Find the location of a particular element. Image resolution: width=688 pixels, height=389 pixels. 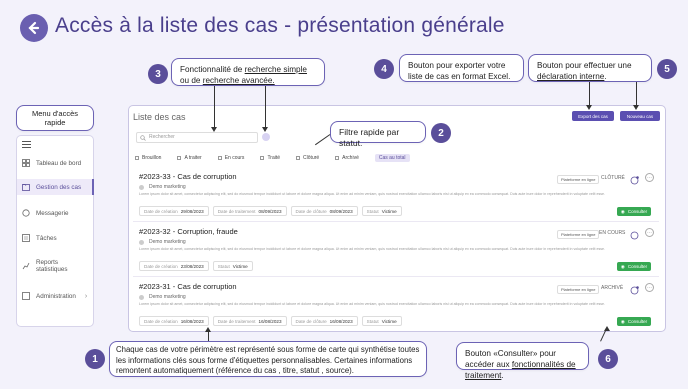

filter-label: Traité is located at coordinates (274, 158).